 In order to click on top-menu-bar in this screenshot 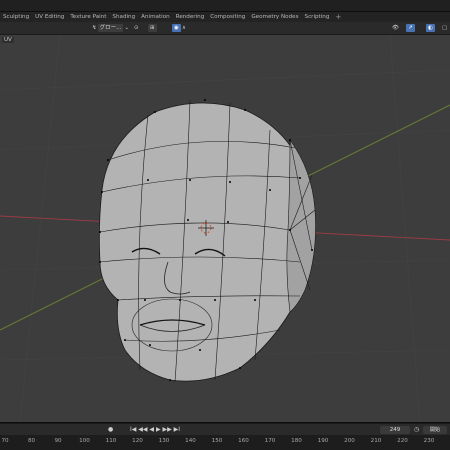, I will do `click(225, 5)`.